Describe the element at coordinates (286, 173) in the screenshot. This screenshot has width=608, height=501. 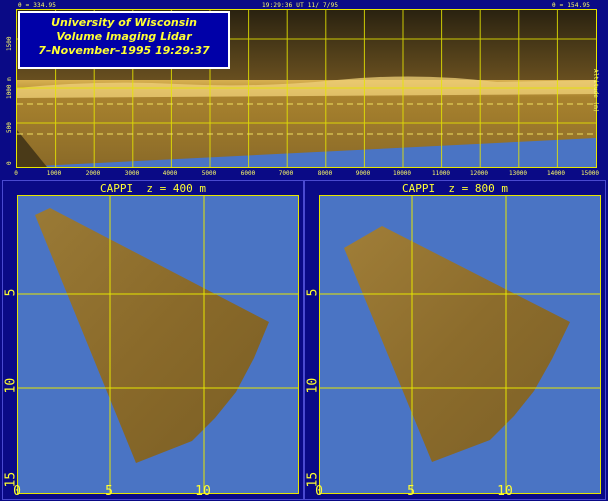
I see `rhi-xtick: 7000` at that location.